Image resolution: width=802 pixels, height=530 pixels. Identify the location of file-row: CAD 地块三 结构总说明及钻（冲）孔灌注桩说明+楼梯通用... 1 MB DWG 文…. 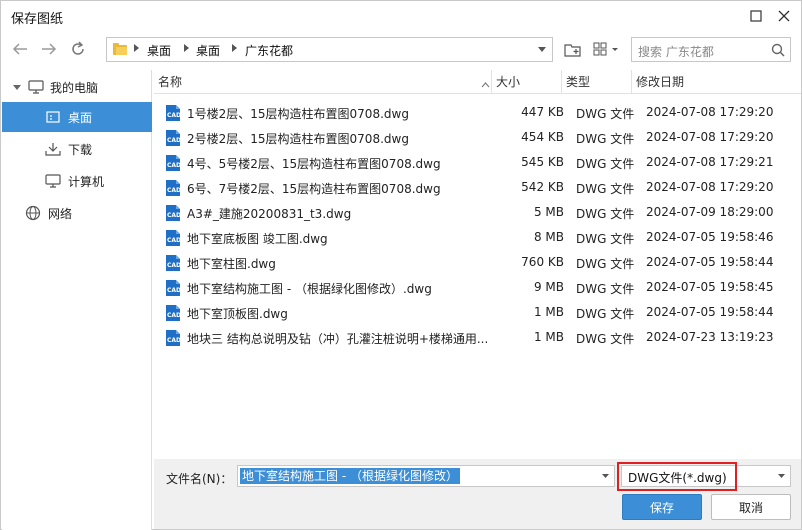
(477, 337).